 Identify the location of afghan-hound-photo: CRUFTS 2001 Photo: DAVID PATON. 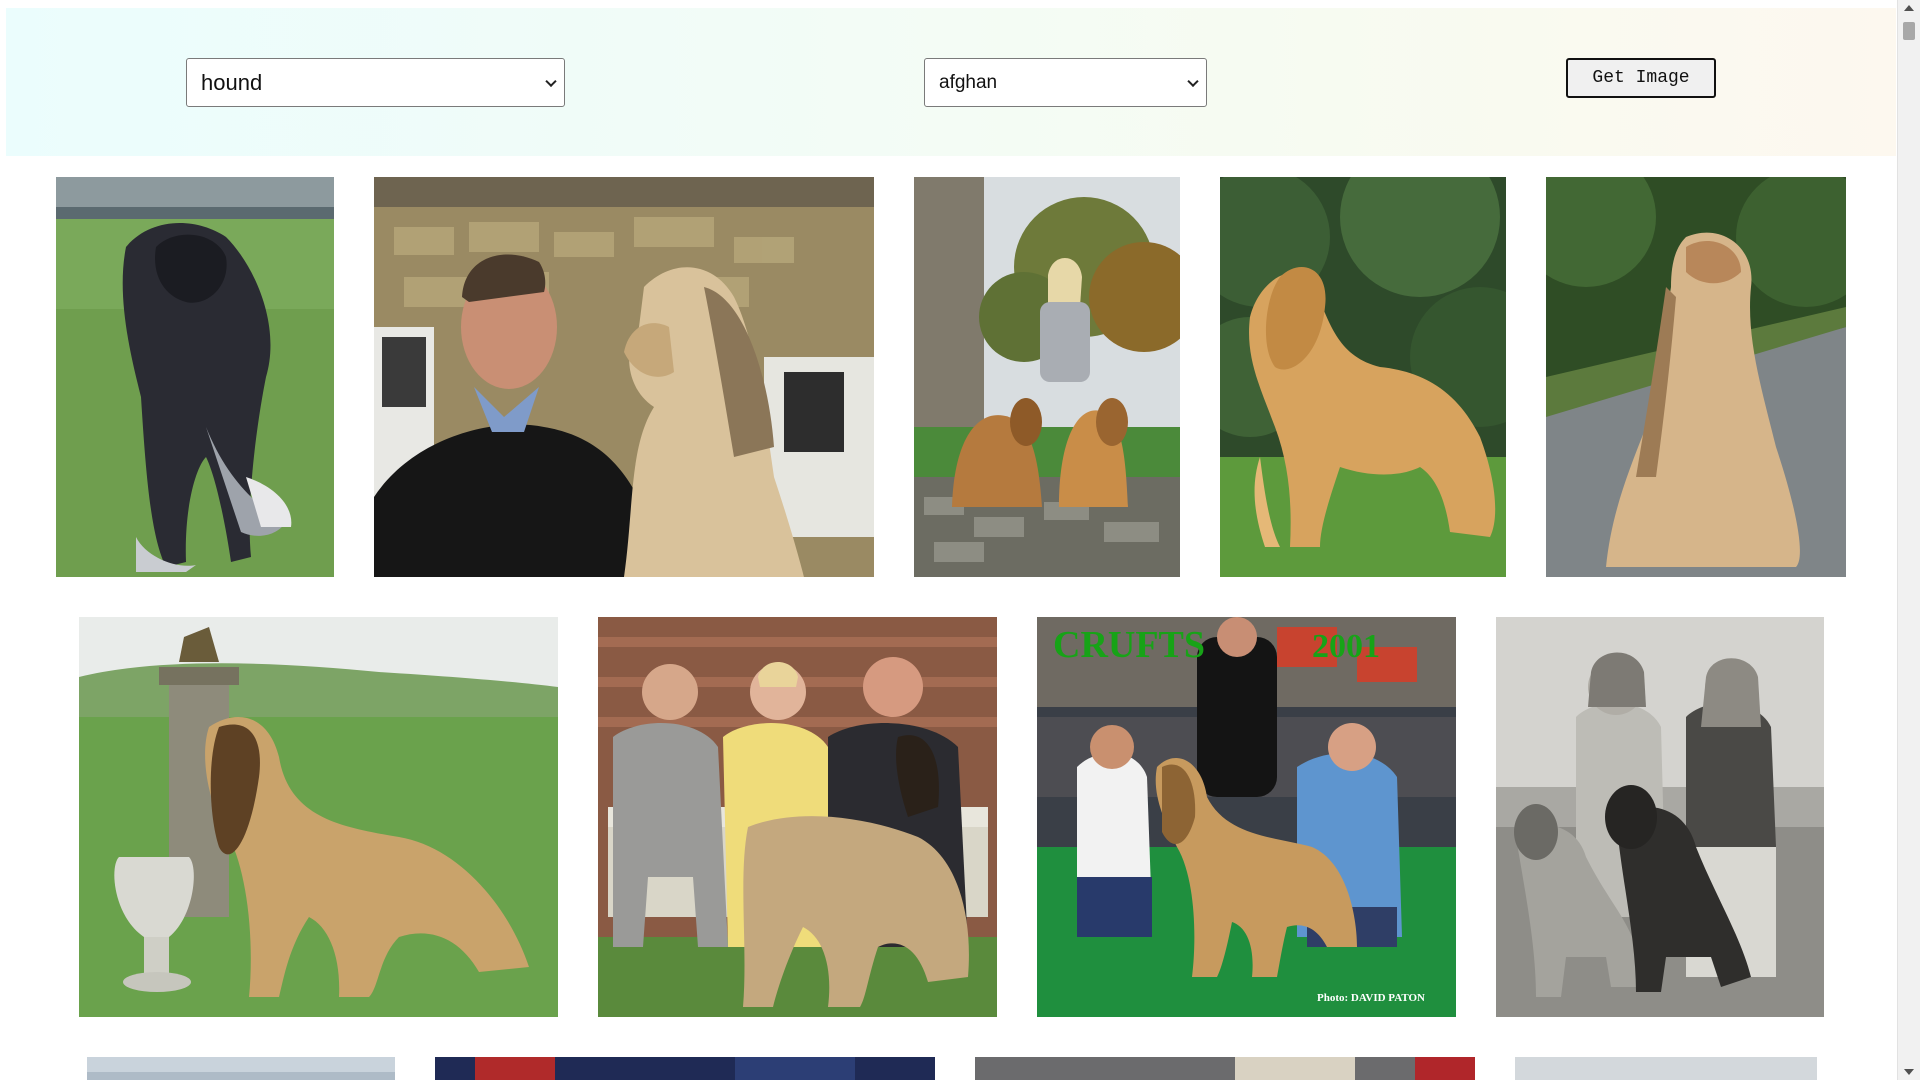
(1246, 817).